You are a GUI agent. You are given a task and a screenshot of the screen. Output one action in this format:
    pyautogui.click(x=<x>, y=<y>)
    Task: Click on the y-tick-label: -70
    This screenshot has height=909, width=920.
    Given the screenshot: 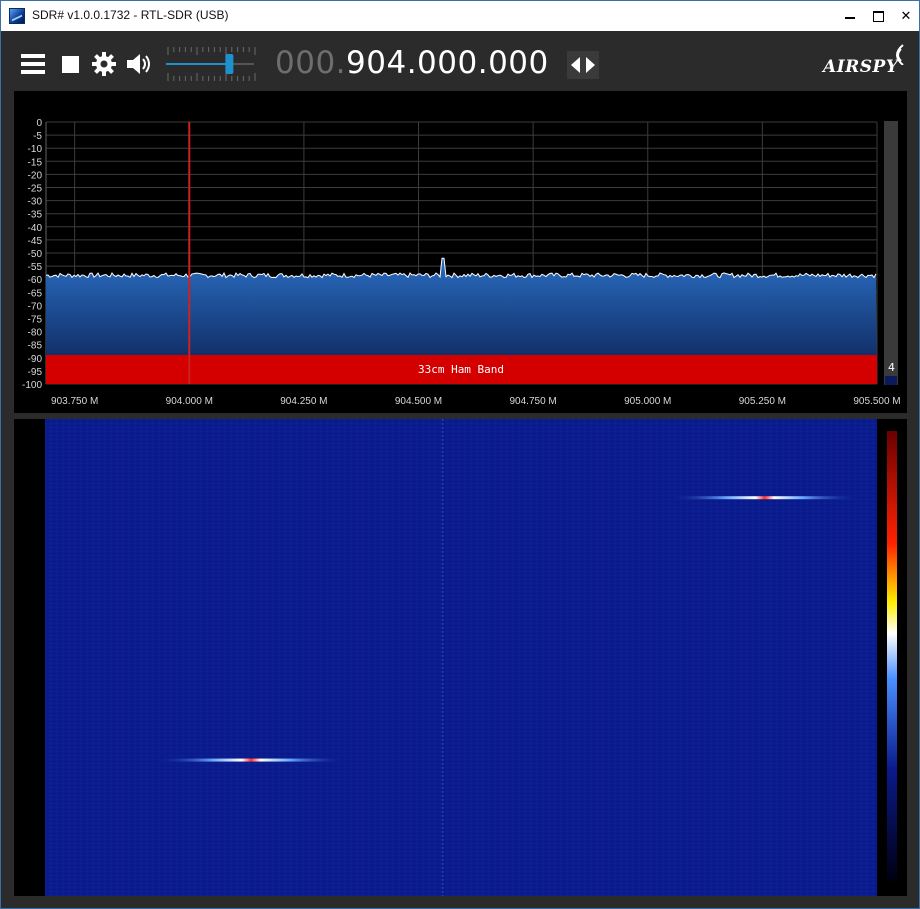 What is the action you would take?
    pyautogui.click(x=35, y=306)
    